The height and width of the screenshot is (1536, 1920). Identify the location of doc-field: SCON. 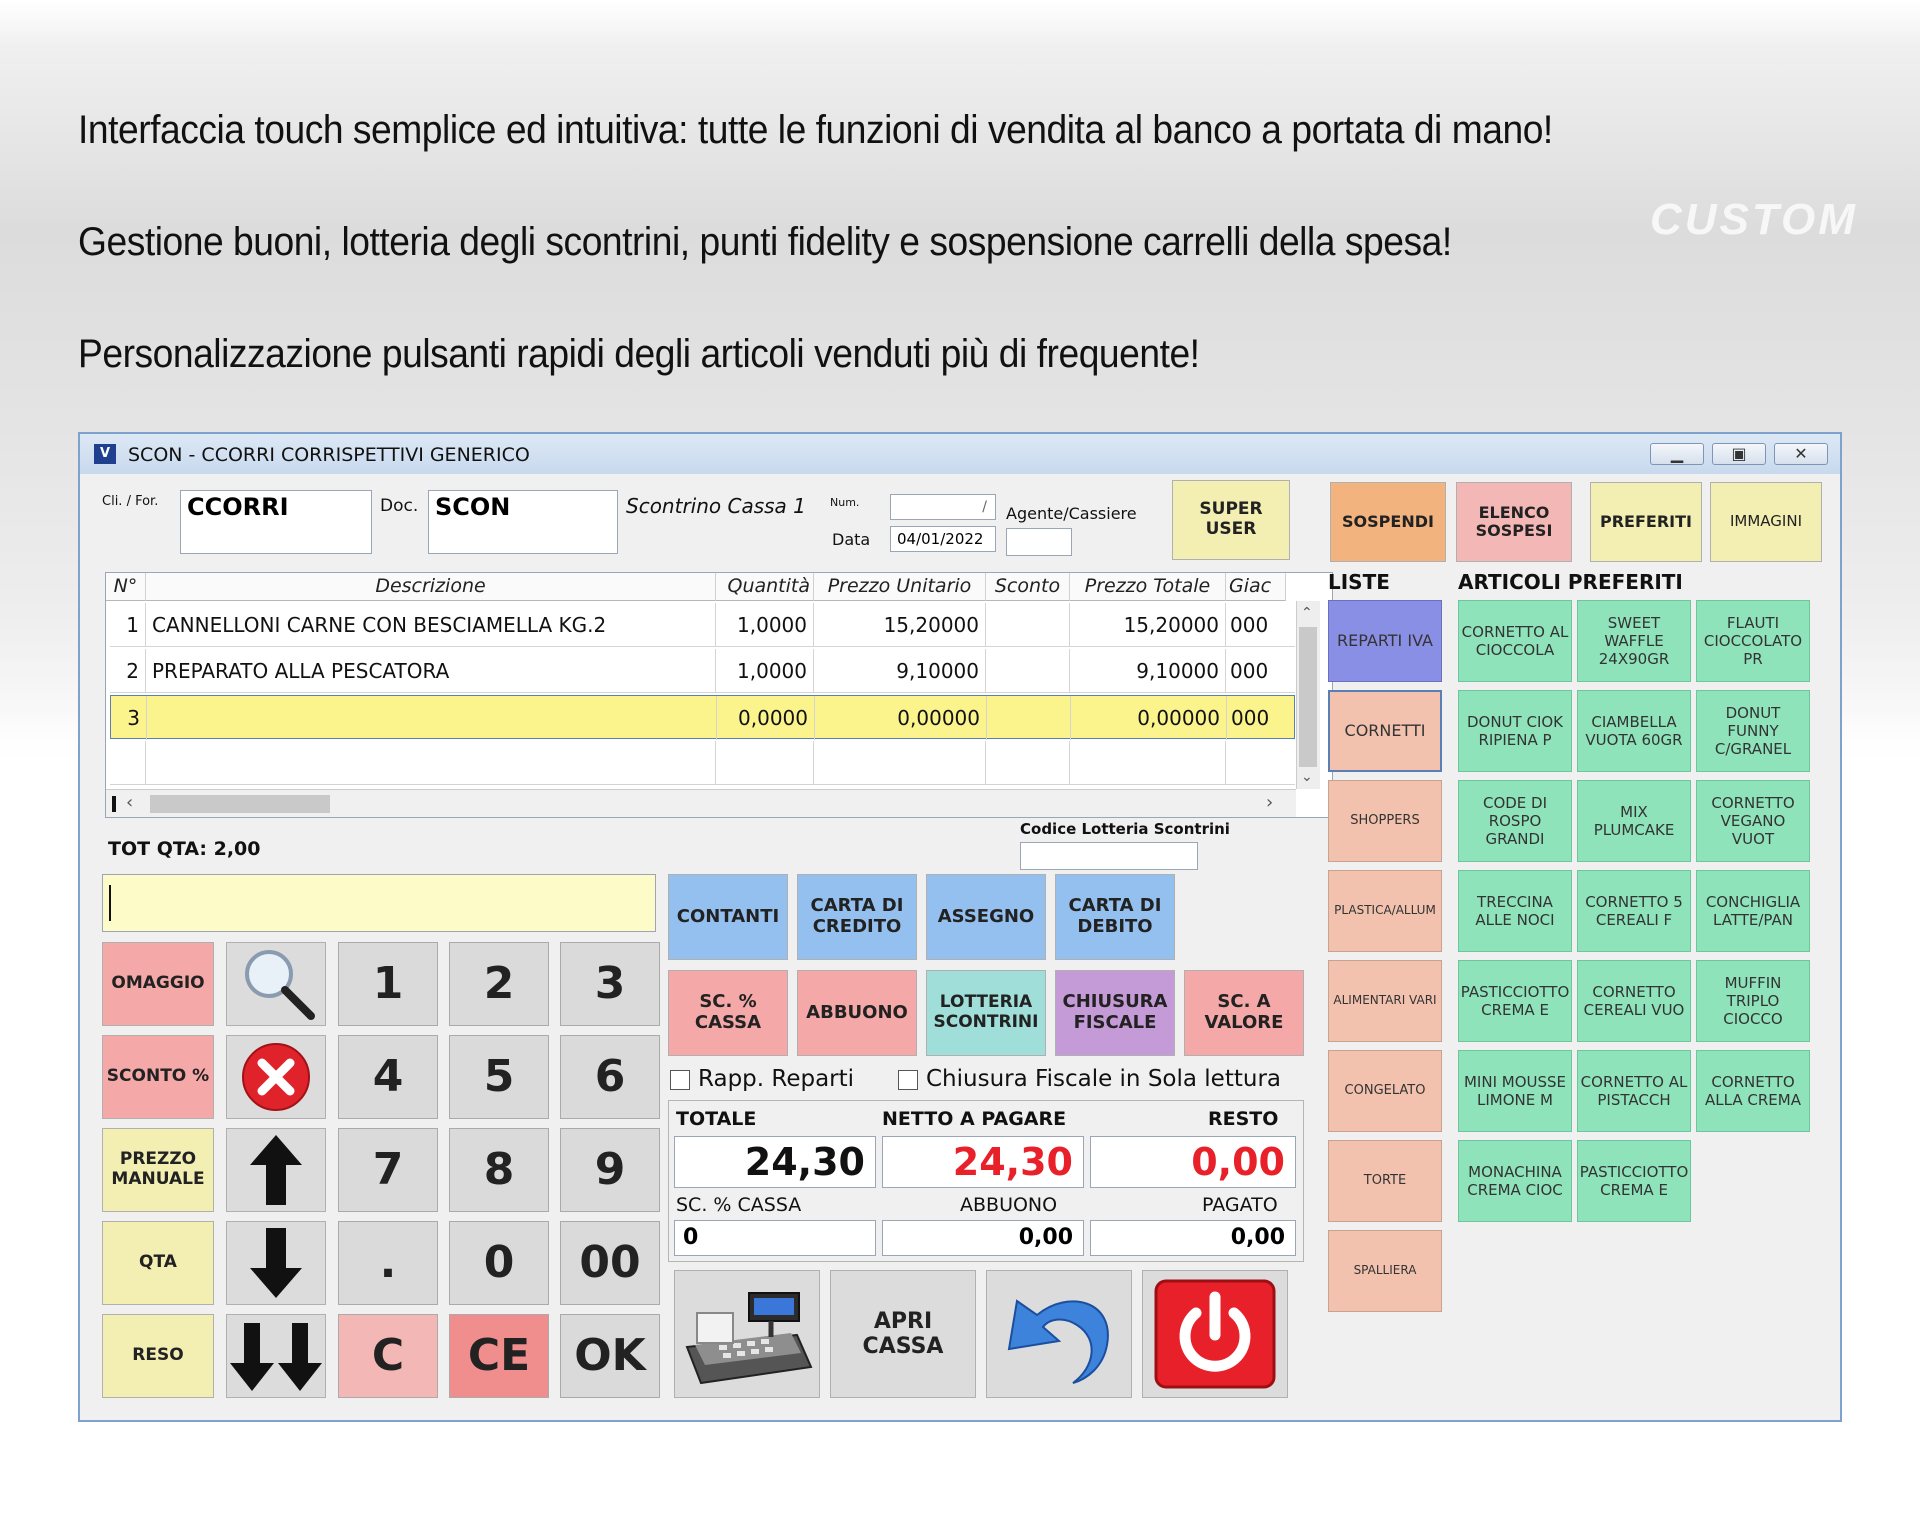
(523, 522).